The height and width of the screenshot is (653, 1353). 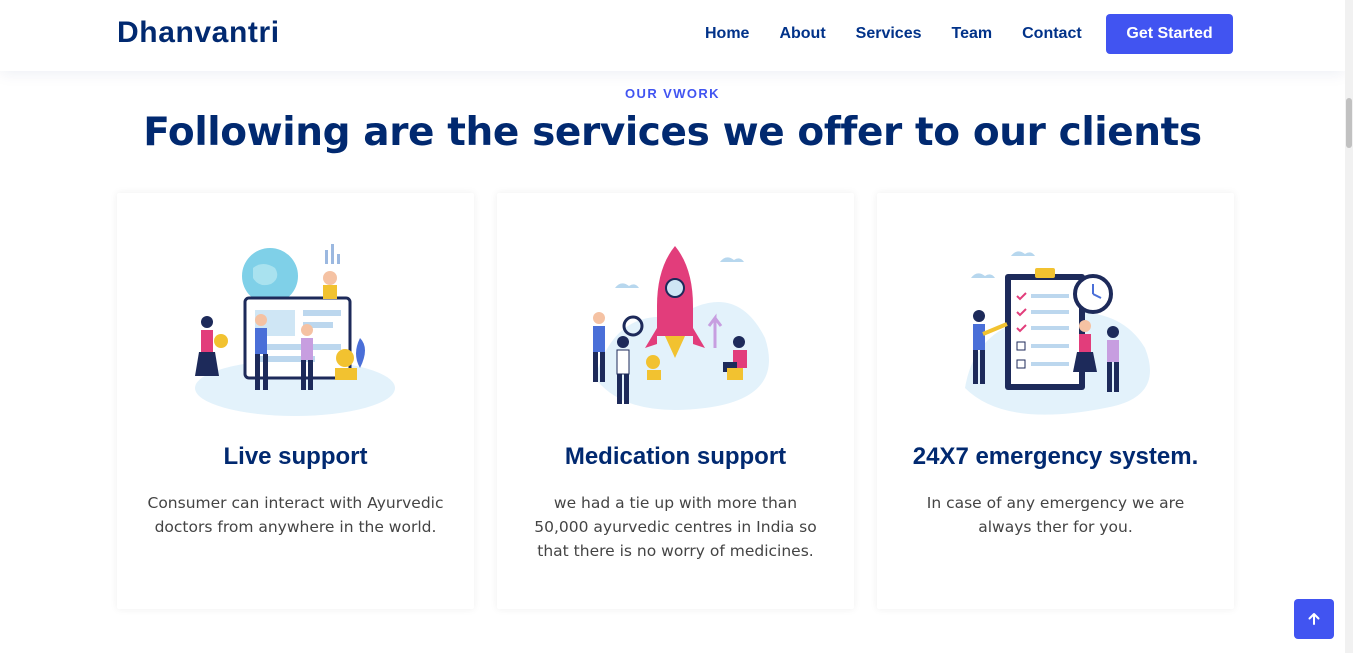 What do you see at coordinates (672, 93) in the screenshot?
I see `section-eyebrow: OUR VWORK` at bounding box center [672, 93].